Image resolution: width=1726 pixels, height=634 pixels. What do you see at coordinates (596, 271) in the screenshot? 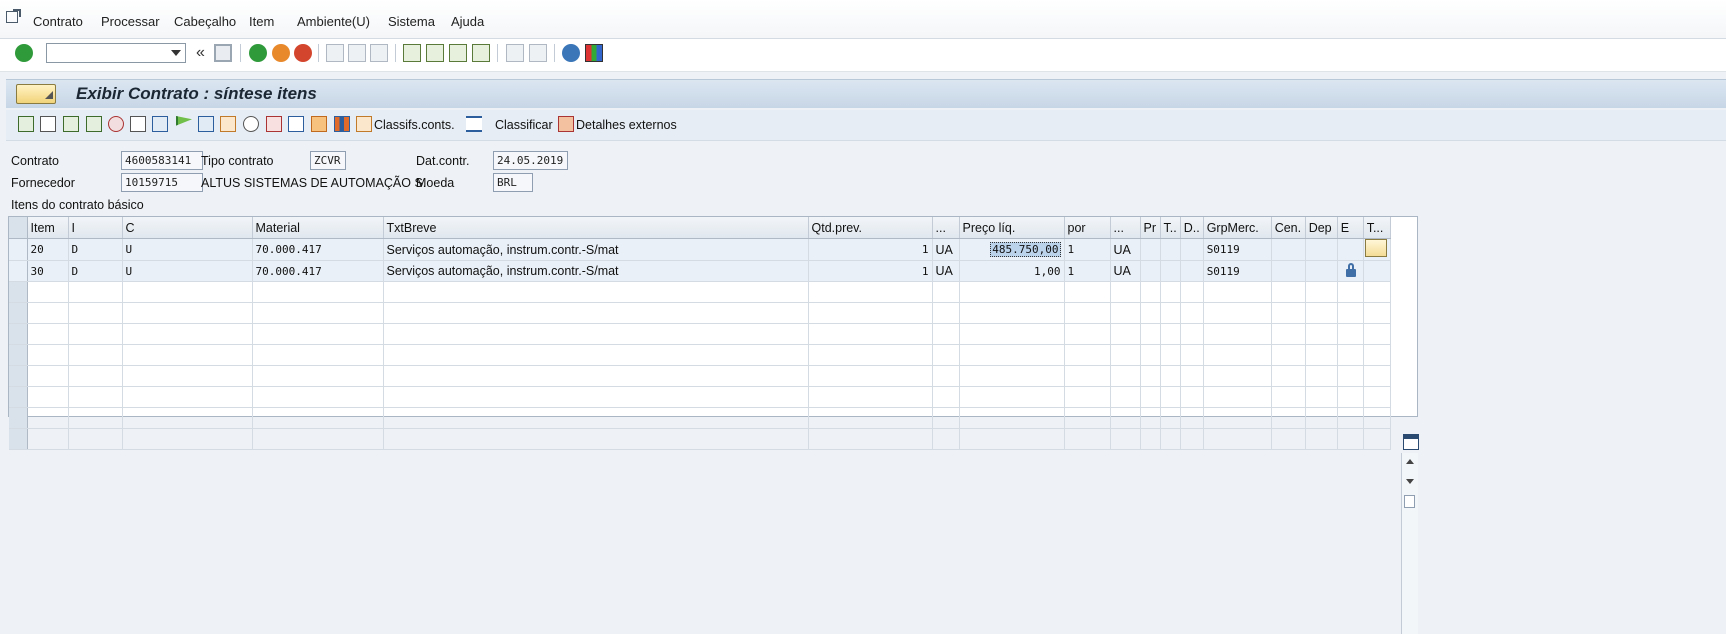
I see `cell-txtbreve: Serviços automação, instrum.contr.-S/mat` at bounding box center [596, 271].